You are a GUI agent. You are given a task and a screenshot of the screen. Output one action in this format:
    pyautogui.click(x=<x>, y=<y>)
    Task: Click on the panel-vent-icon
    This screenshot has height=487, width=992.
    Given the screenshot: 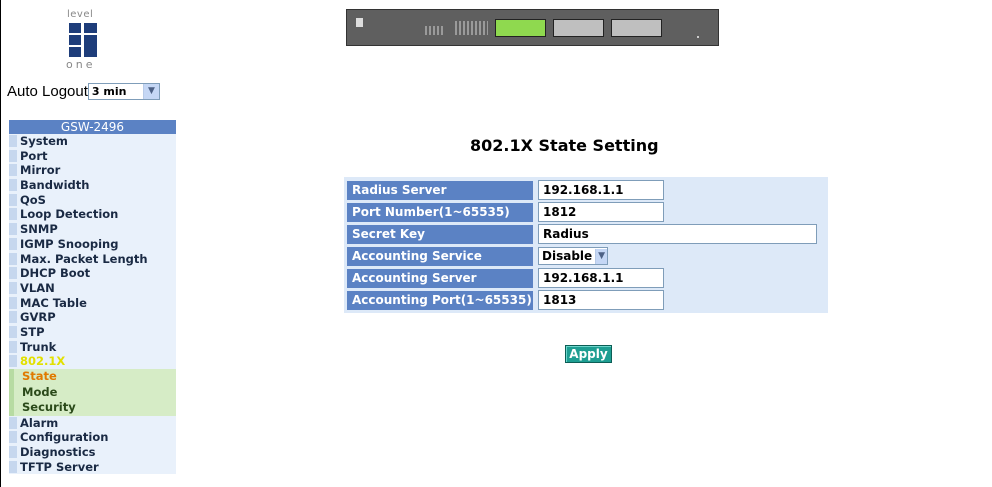 What is the action you would take?
    pyautogui.click(x=435, y=30)
    